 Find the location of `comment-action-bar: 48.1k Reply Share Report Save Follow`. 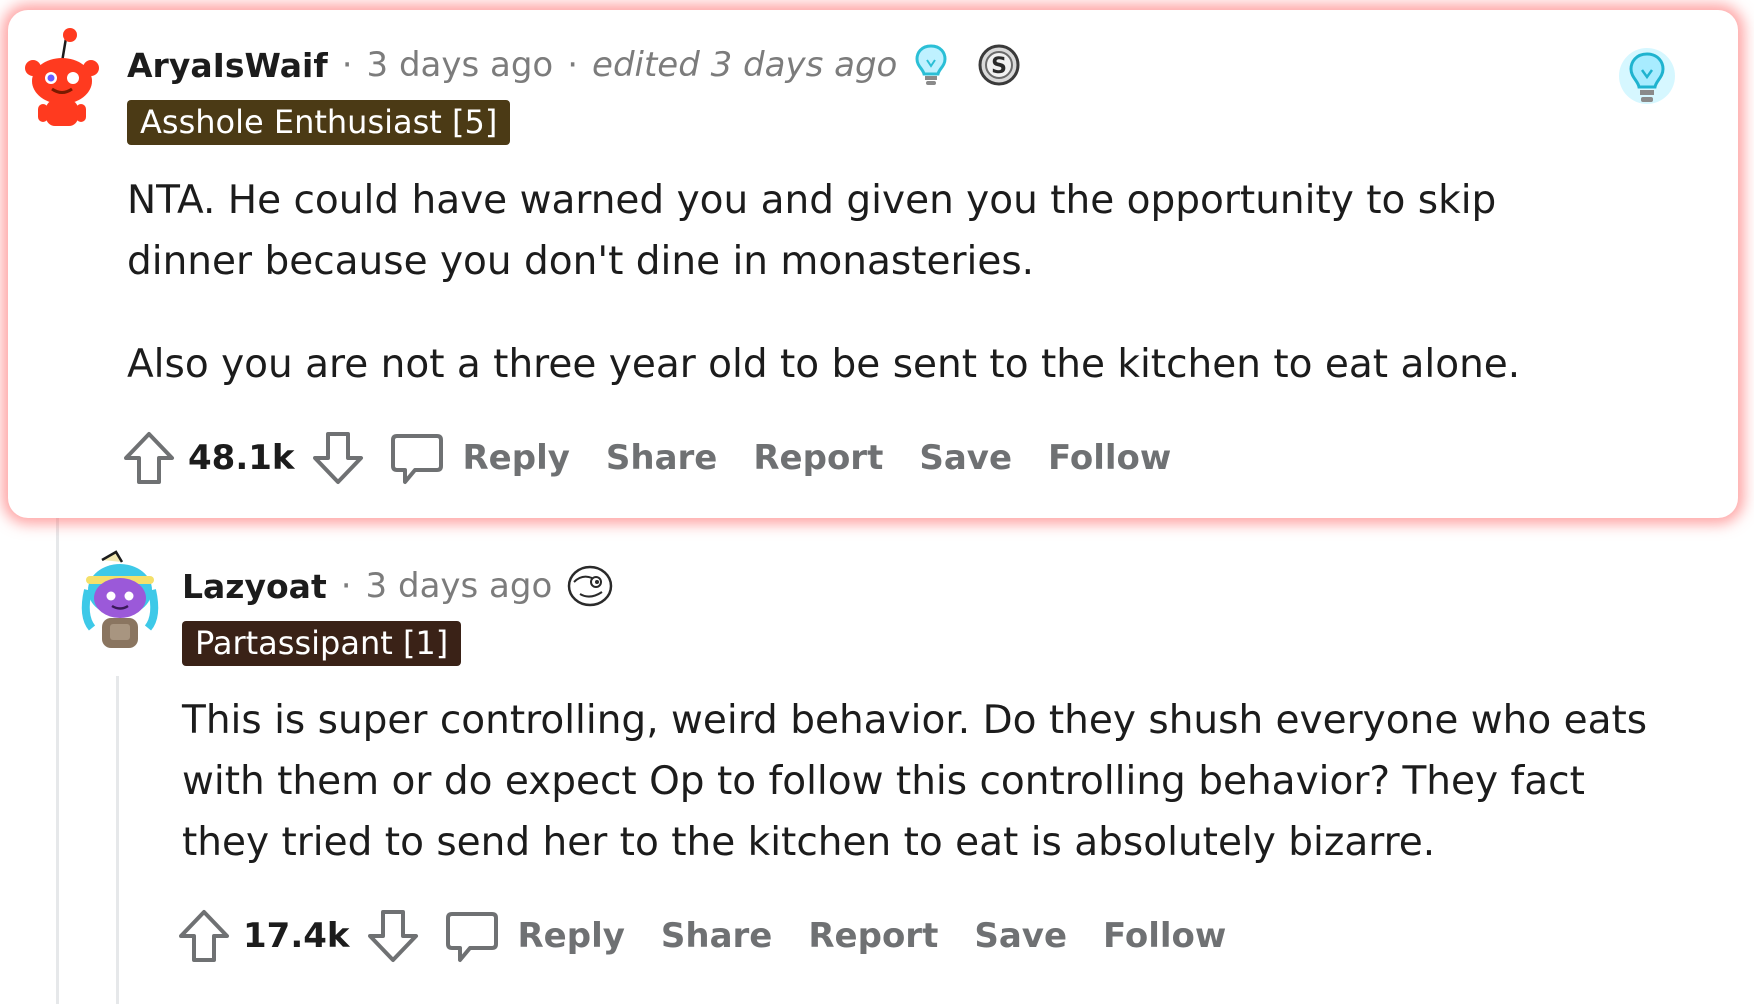

comment-action-bar: 48.1k Reply Share Report Save Follow is located at coordinates (646, 458).